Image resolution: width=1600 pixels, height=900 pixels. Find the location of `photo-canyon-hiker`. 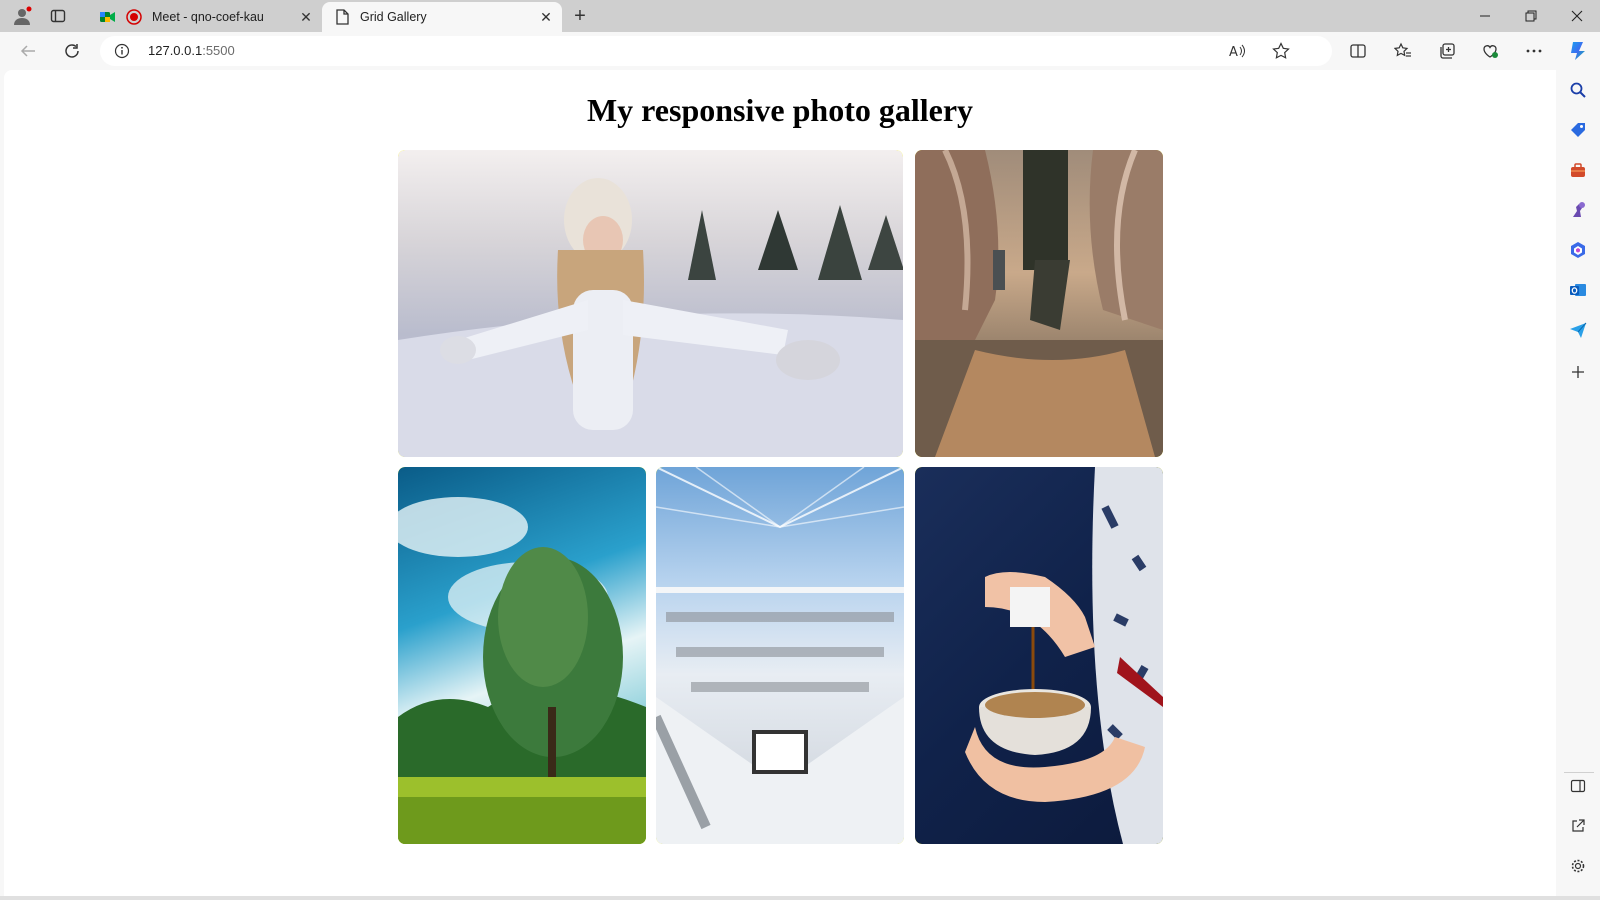

photo-canyon-hiker is located at coordinates (1039, 303).